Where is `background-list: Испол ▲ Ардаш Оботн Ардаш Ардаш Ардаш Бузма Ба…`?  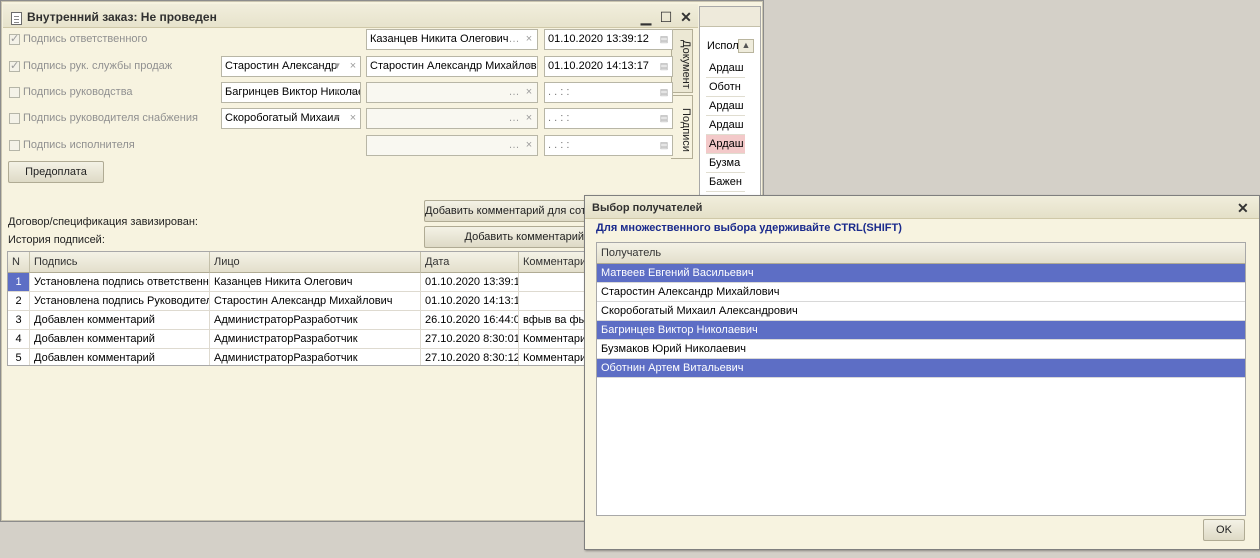
background-list: Испол ▲ Ардаш Оботн Ардаш Ардаш Ардаш Бузма Ба… is located at coordinates (730, 101).